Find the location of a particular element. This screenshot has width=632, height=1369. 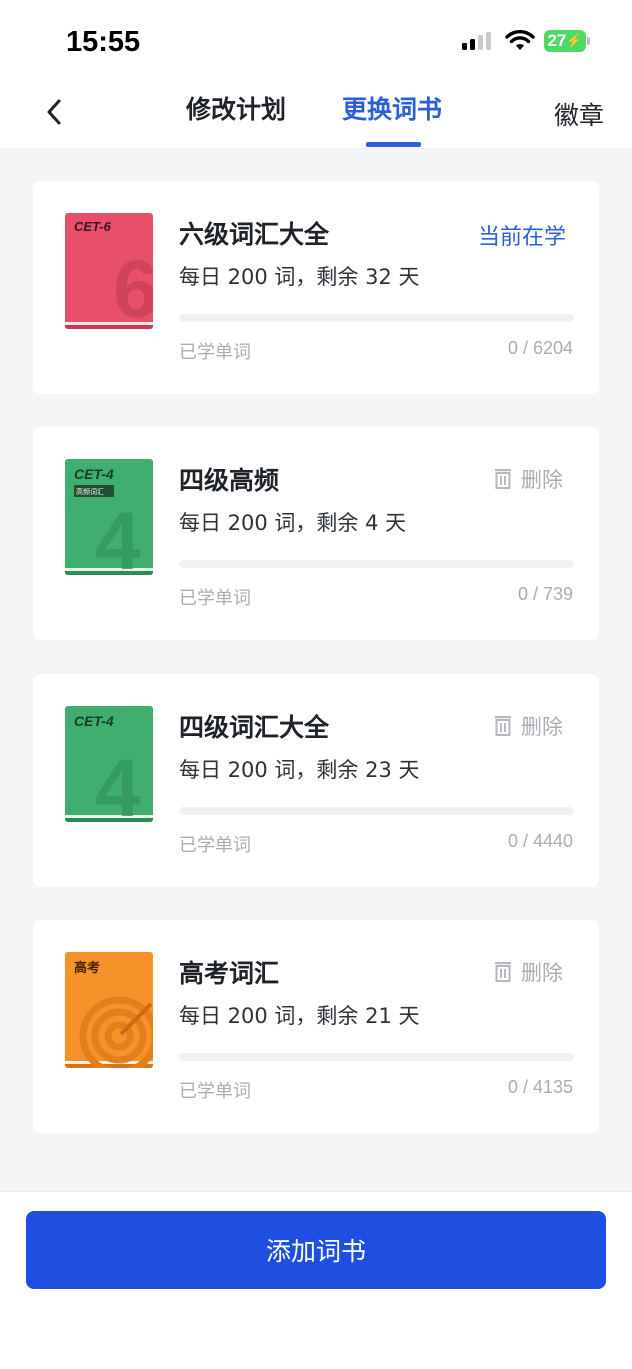

book-cover: 高考 is located at coordinates (109, 1010).